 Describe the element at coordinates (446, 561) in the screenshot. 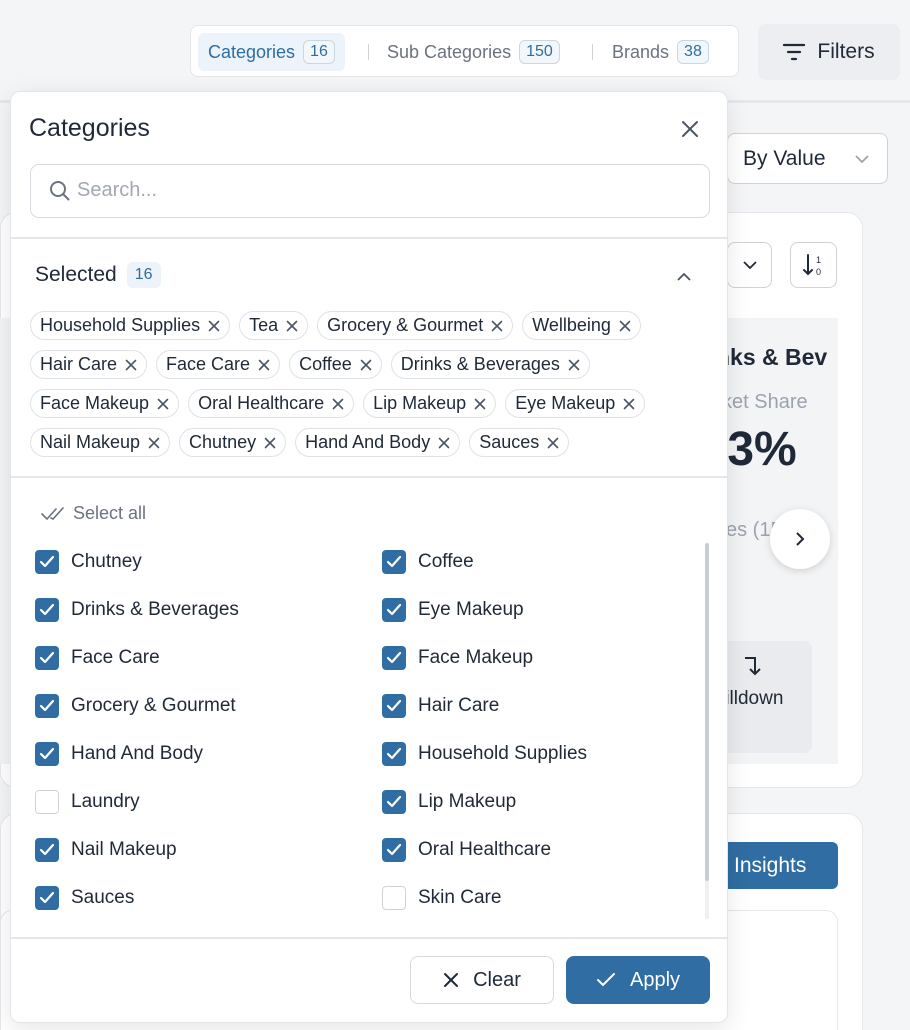

I see `option-label: Coffee` at that location.